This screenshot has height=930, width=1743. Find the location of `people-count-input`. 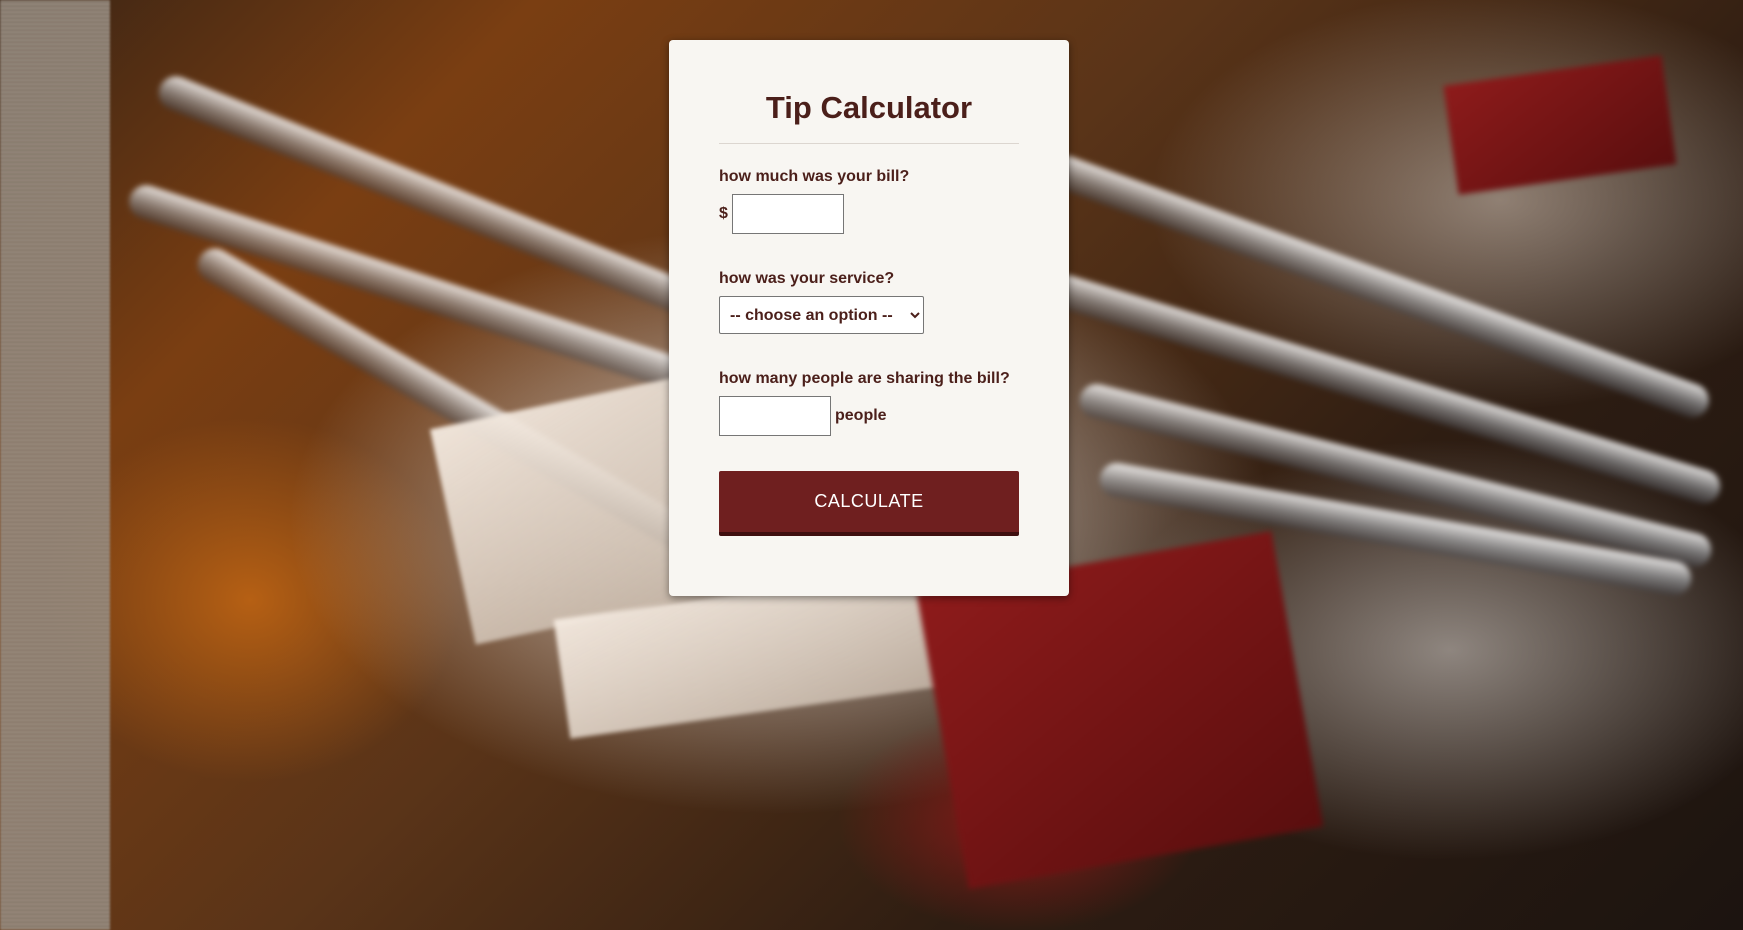

people-count-input is located at coordinates (775, 416).